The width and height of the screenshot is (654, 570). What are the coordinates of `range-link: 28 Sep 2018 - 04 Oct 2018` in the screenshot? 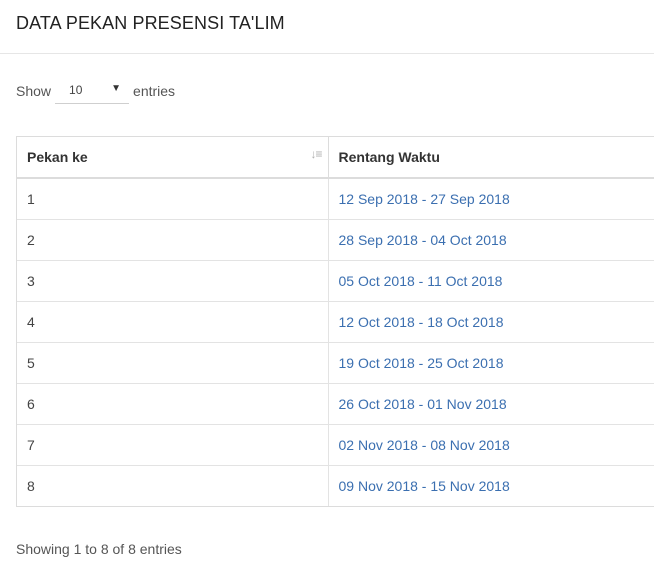 It's located at (491, 240).